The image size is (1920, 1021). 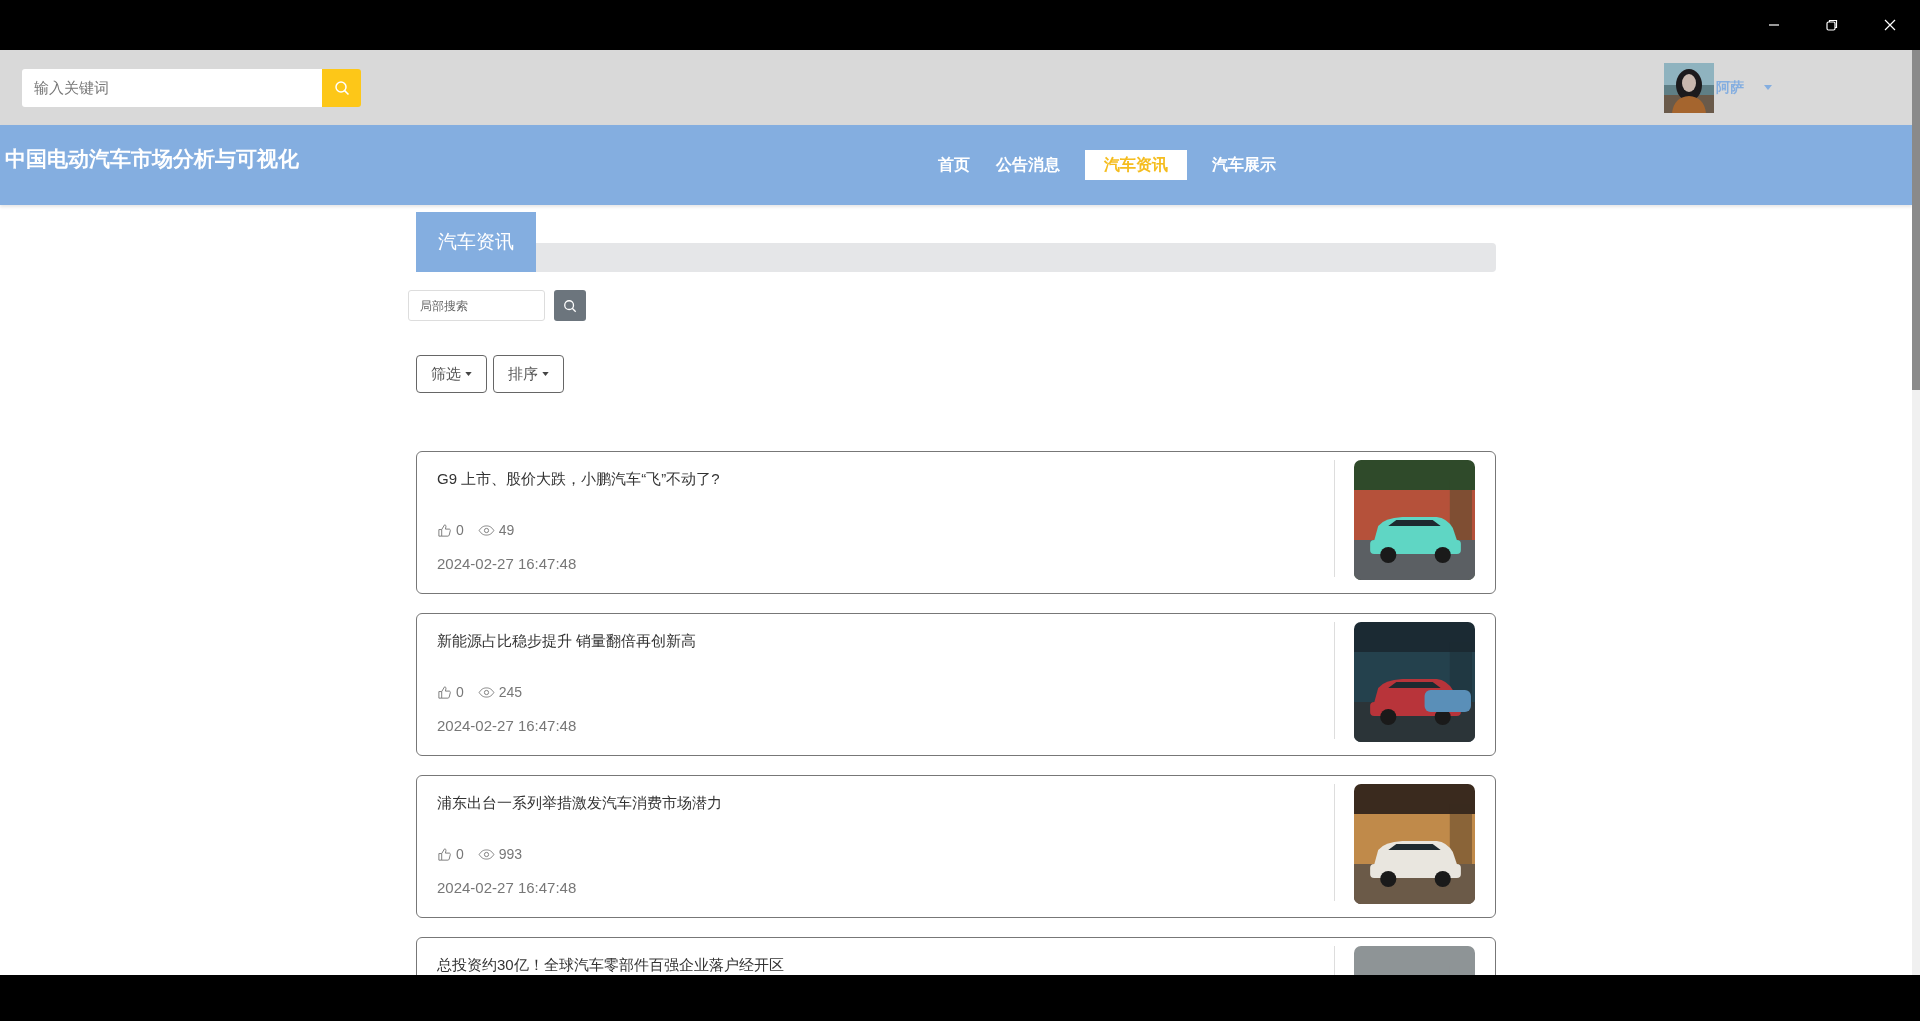 I want to click on dropdown-button: 筛选, so click(x=451, y=374).